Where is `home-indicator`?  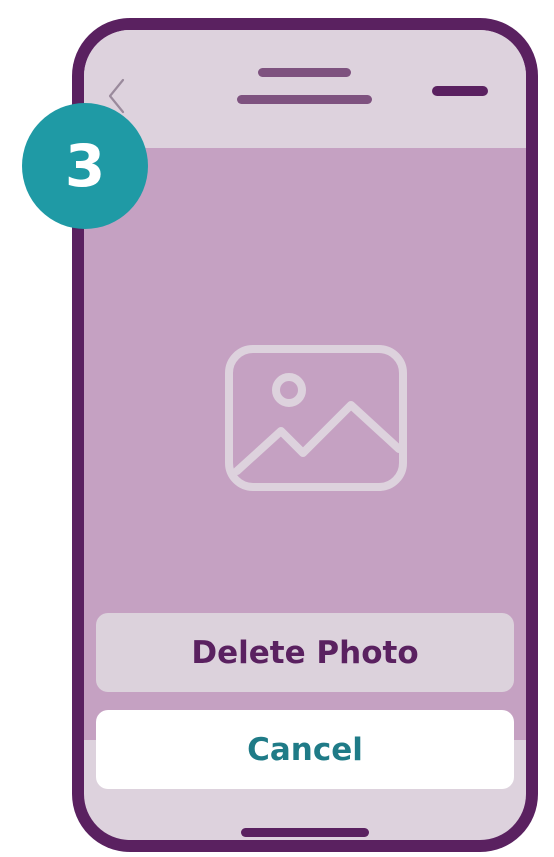 home-indicator is located at coordinates (305, 832).